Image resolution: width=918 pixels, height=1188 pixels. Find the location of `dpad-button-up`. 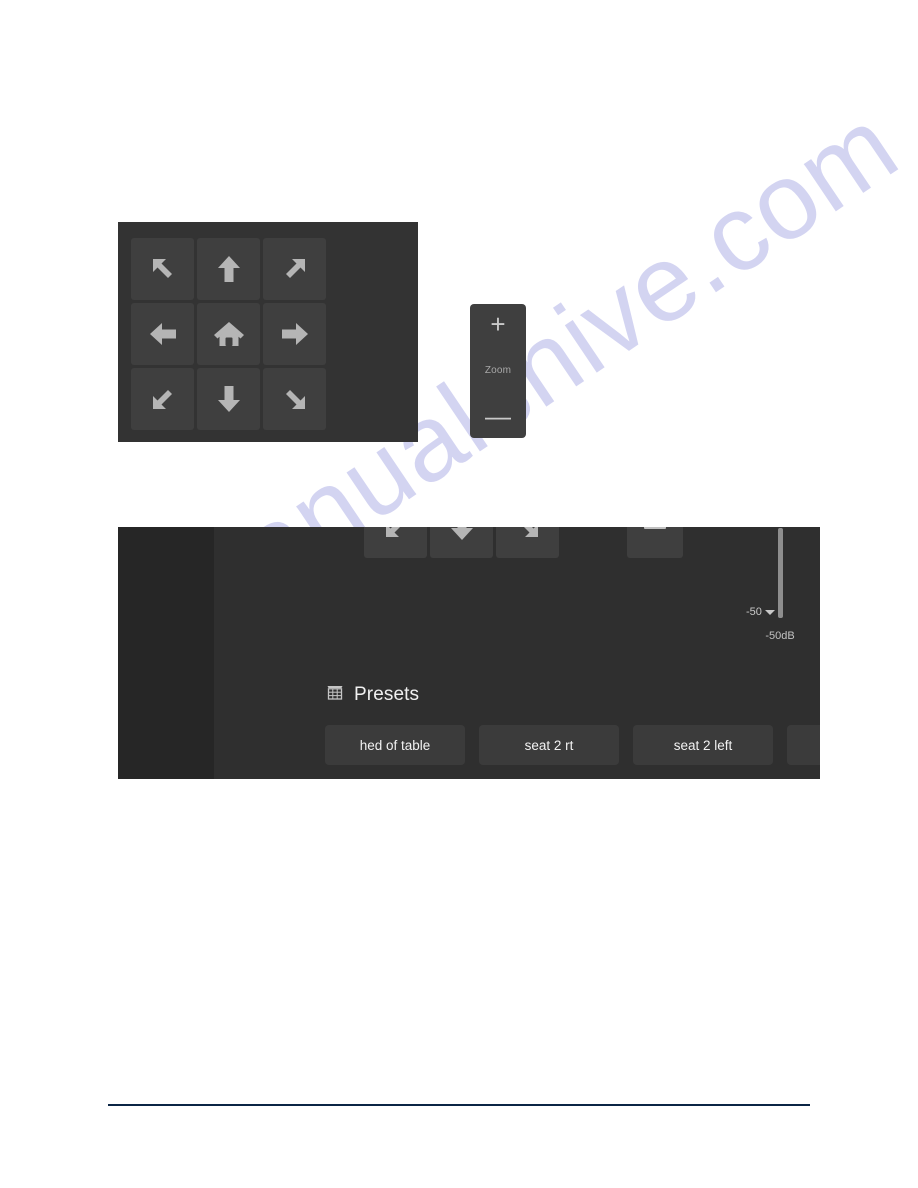

dpad-button-up is located at coordinates (228, 269).